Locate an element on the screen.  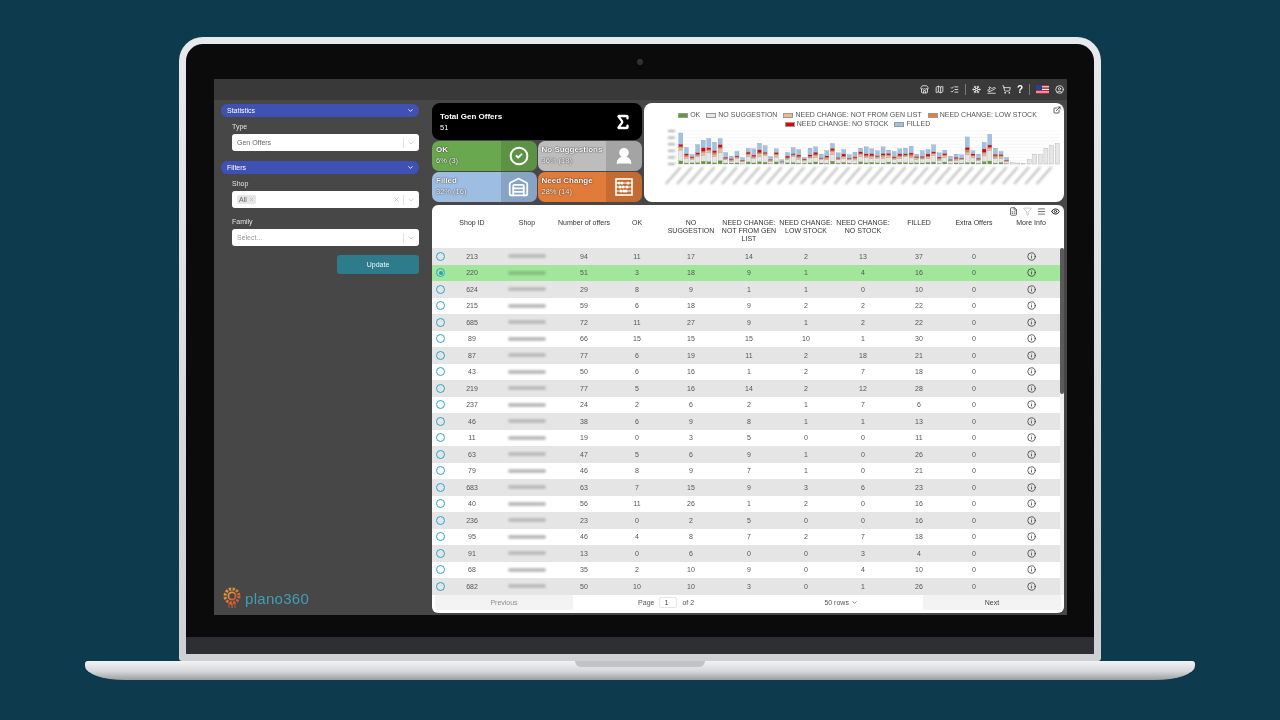
lines-icon is located at coordinates (1041, 211).